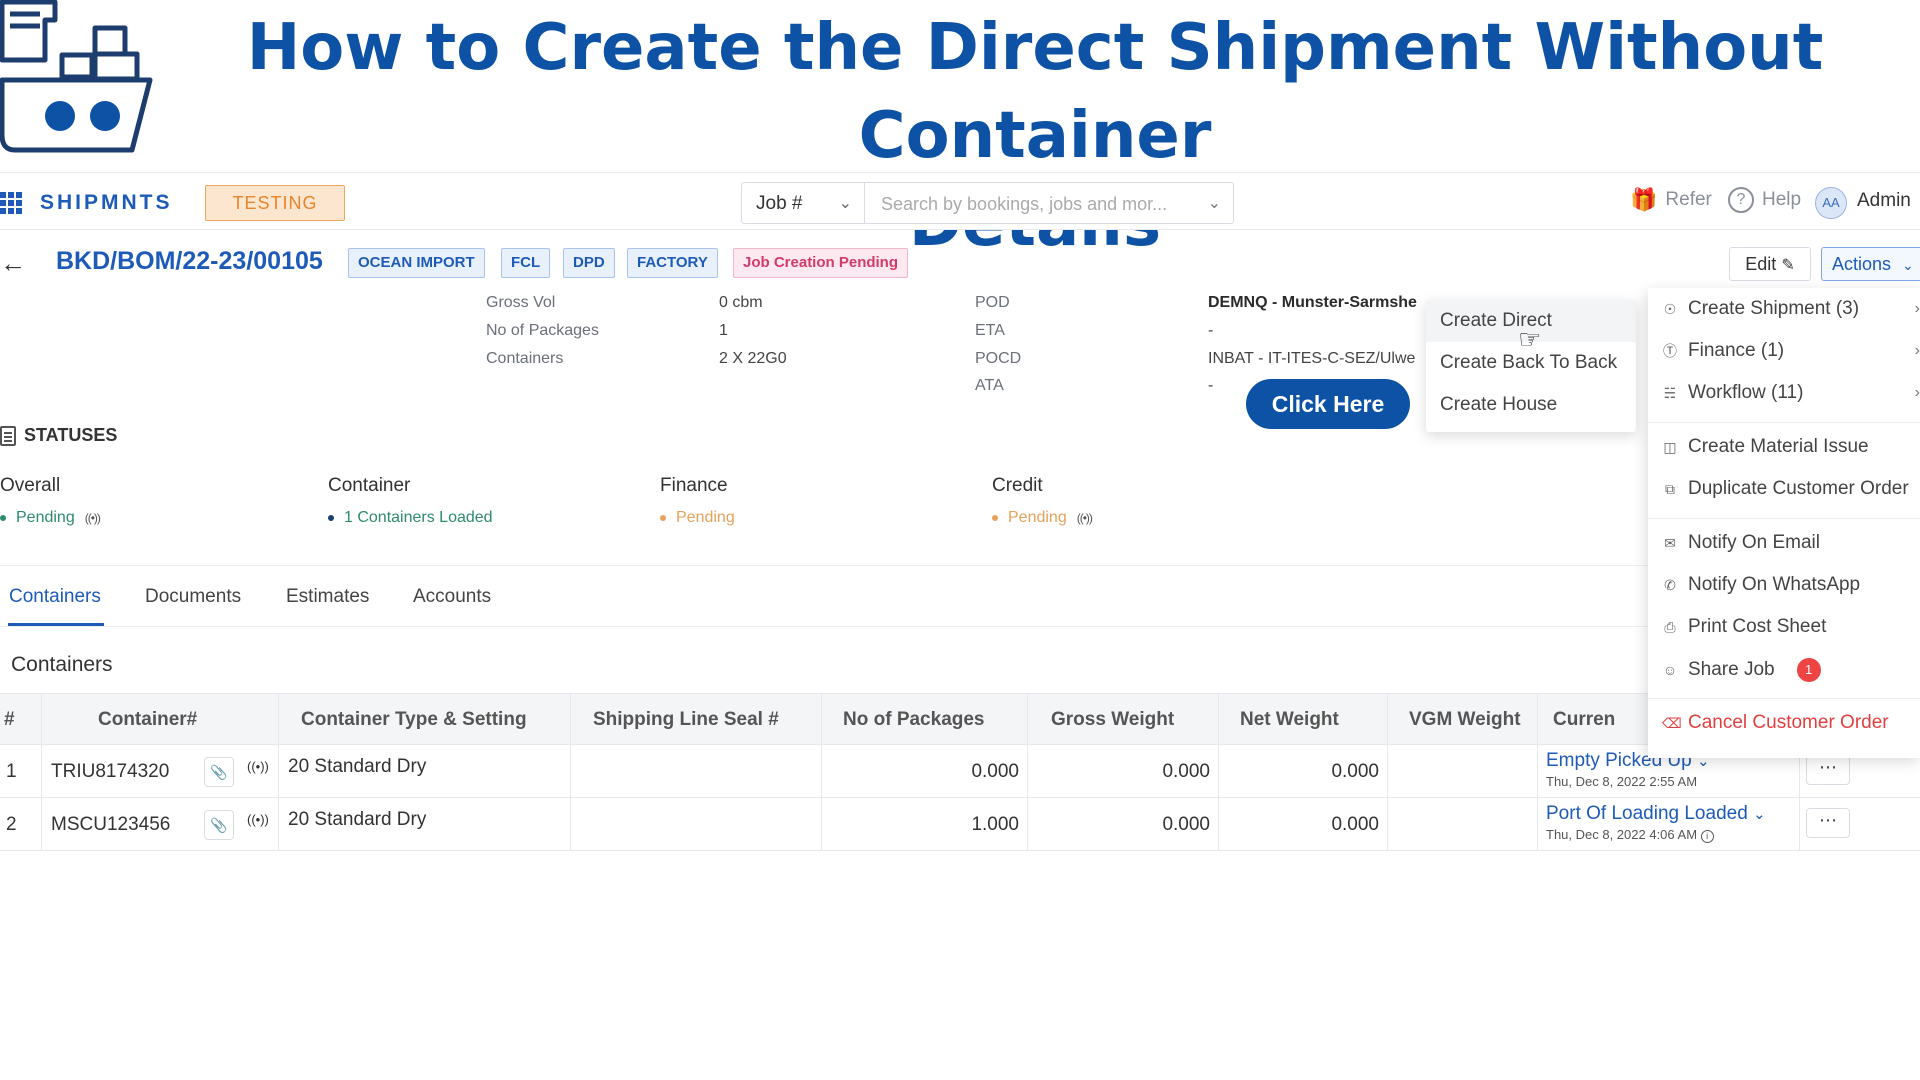 The width and height of the screenshot is (1920, 1080). What do you see at coordinates (106, 203) in the screenshot?
I see `brand-name: SHIPMNTS` at bounding box center [106, 203].